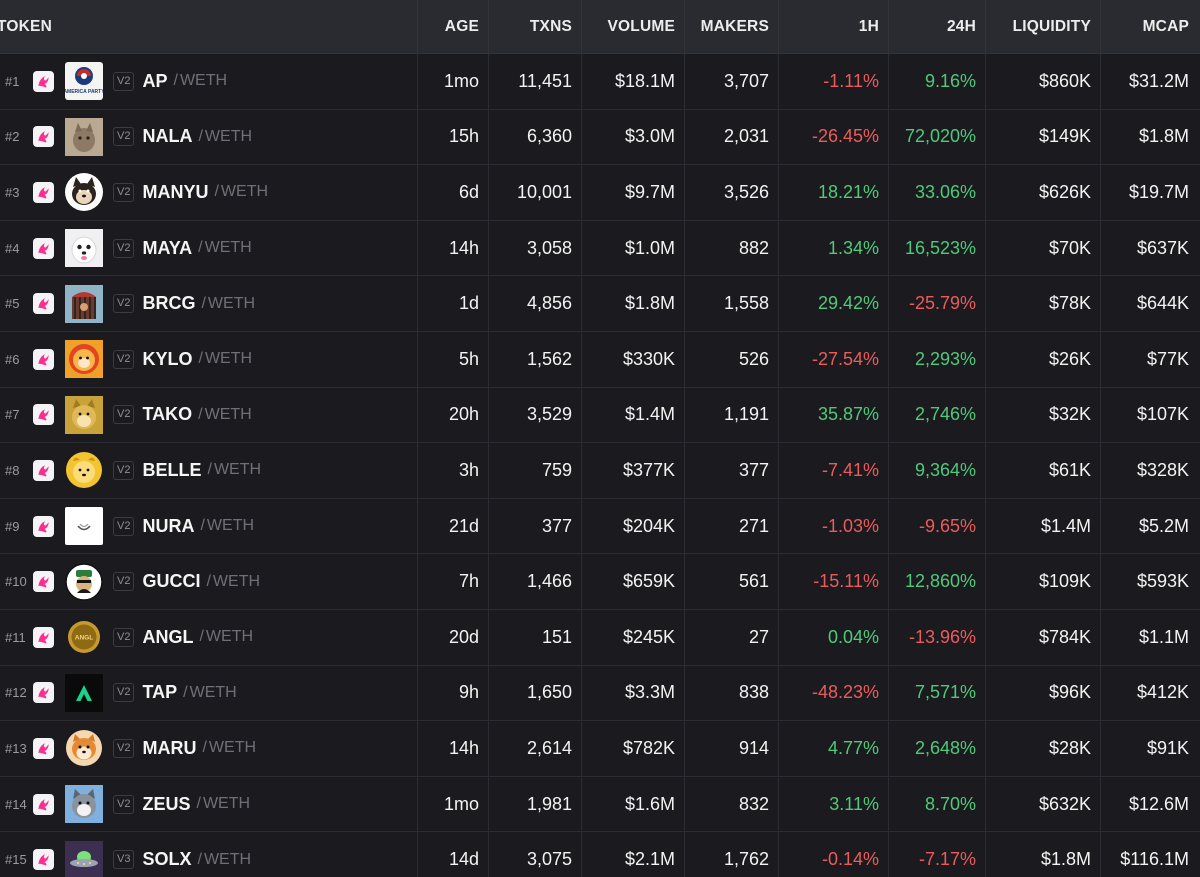  Describe the element at coordinates (937, 137) in the screenshot. I see `change-24h-cell: 72,020%` at that location.